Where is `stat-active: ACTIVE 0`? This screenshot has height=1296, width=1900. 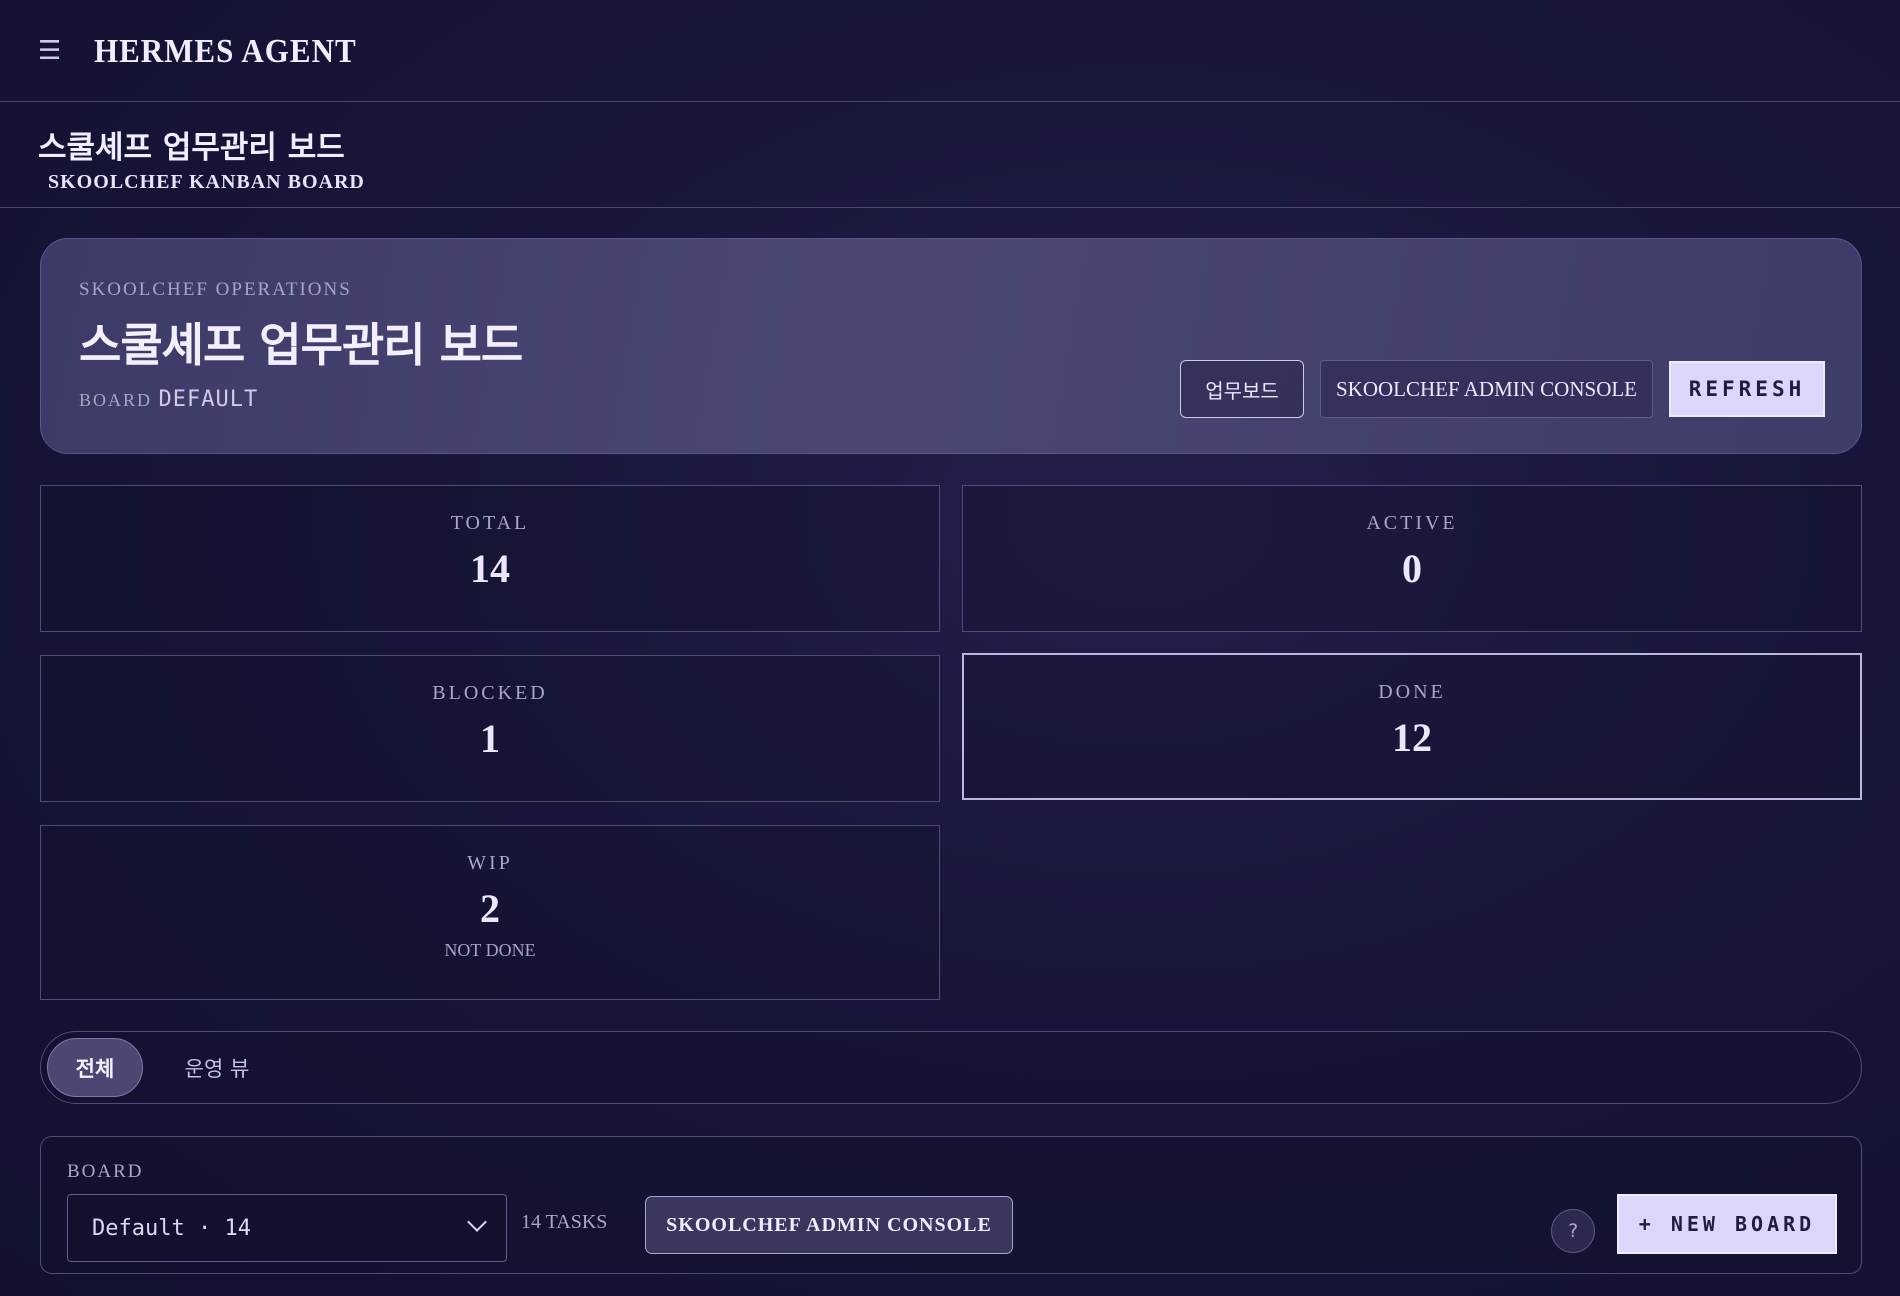 stat-active: ACTIVE 0 is located at coordinates (1412, 558).